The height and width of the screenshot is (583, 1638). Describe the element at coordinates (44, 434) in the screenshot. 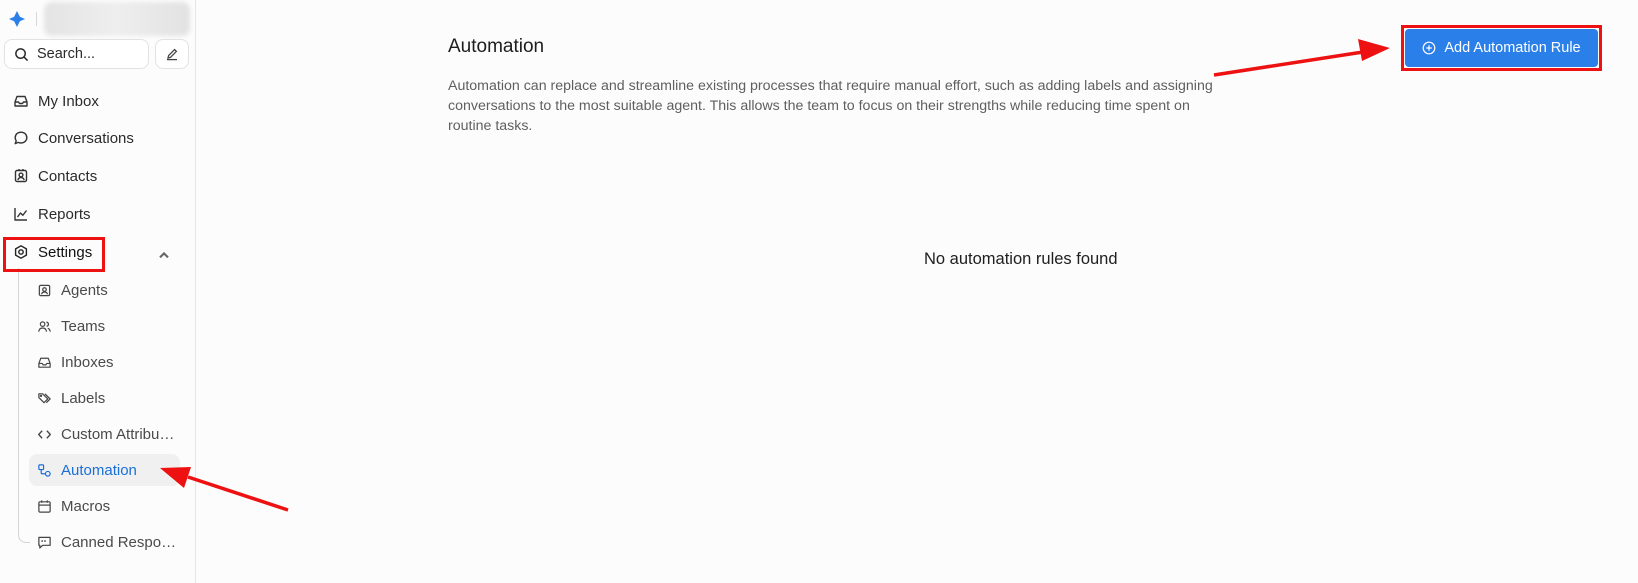

I see `code-icon` at that location.